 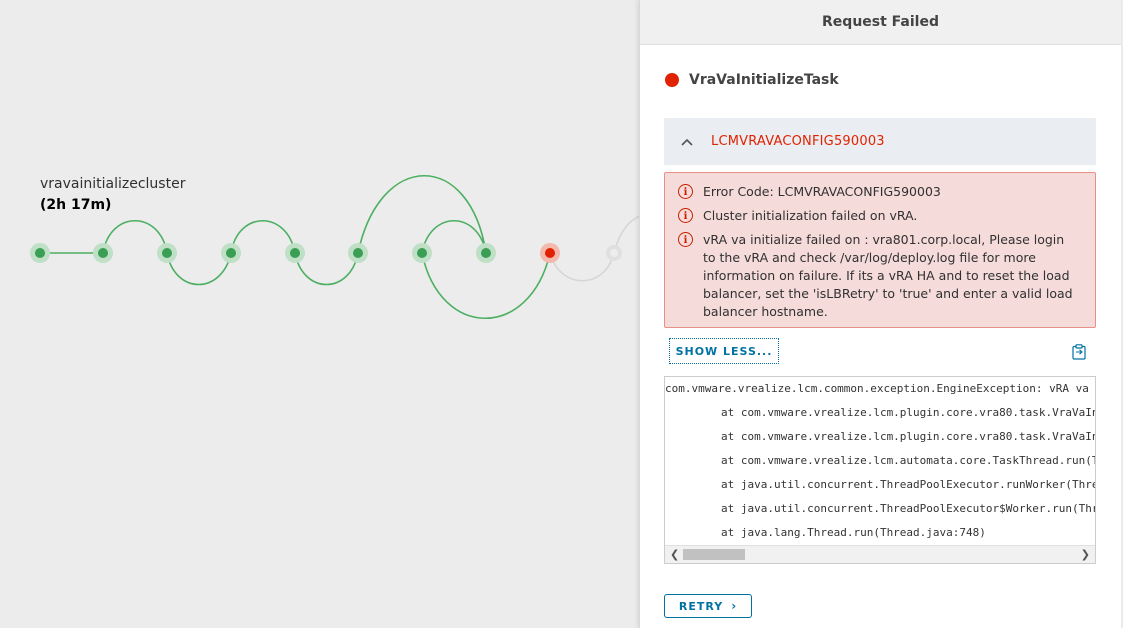 What do you see at coordinates (734, 606) in the screenshot?
I see `chevron-right-icon: ›` at bounding box center [734, 606].